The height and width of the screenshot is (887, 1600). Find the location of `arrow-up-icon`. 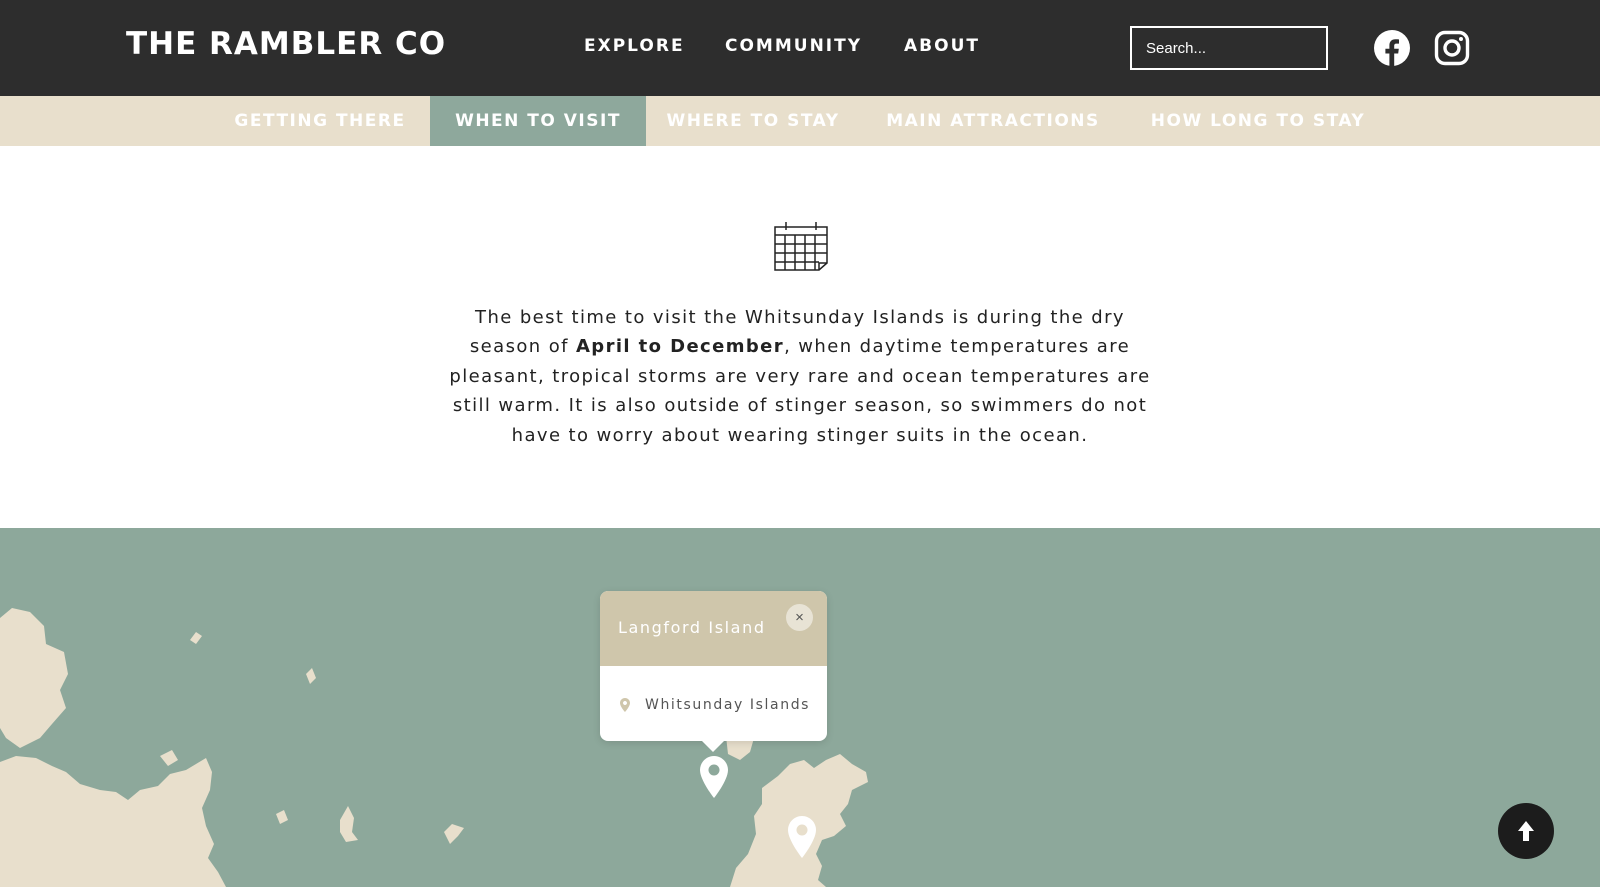

arrow-up-icon is located at coordinates (1526, 831).